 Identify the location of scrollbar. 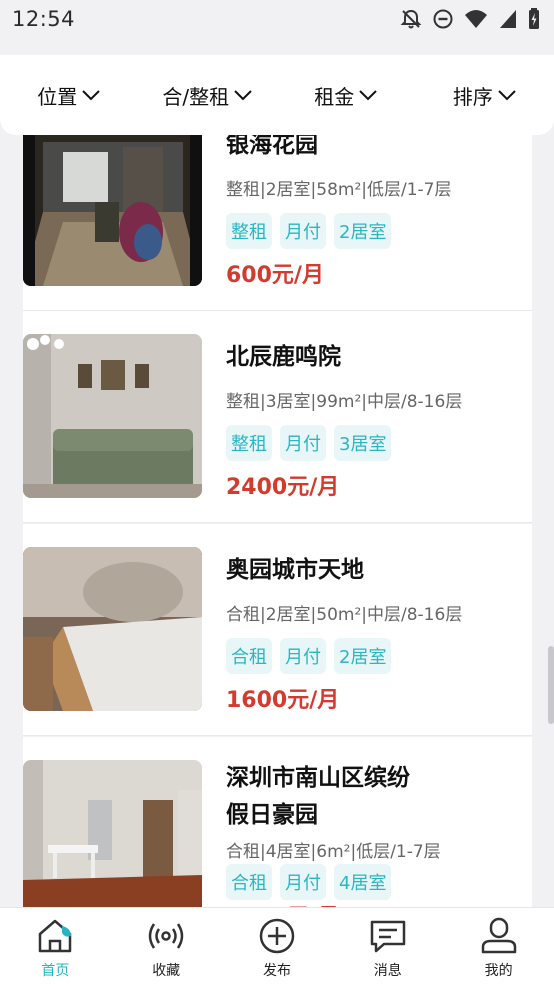
(551, 685).